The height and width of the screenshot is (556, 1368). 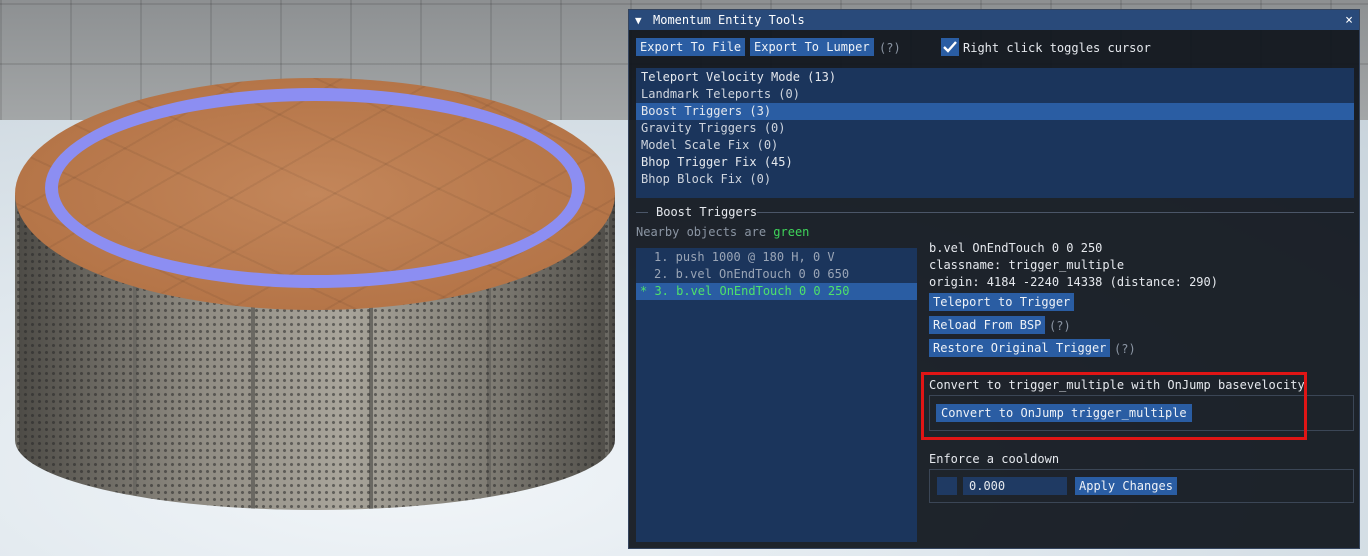 I want to click on nearby-objects-hint: Nearby objects are green, so click(x=722, y=232).